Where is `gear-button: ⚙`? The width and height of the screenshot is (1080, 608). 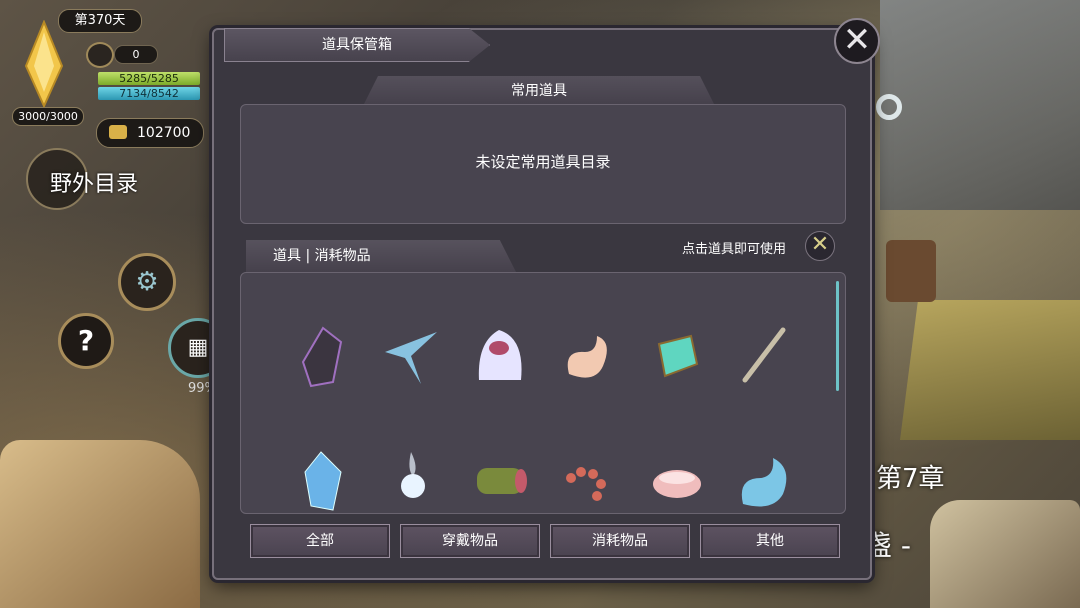 gear-button: ⚙ is located at coordinates (147, 282).